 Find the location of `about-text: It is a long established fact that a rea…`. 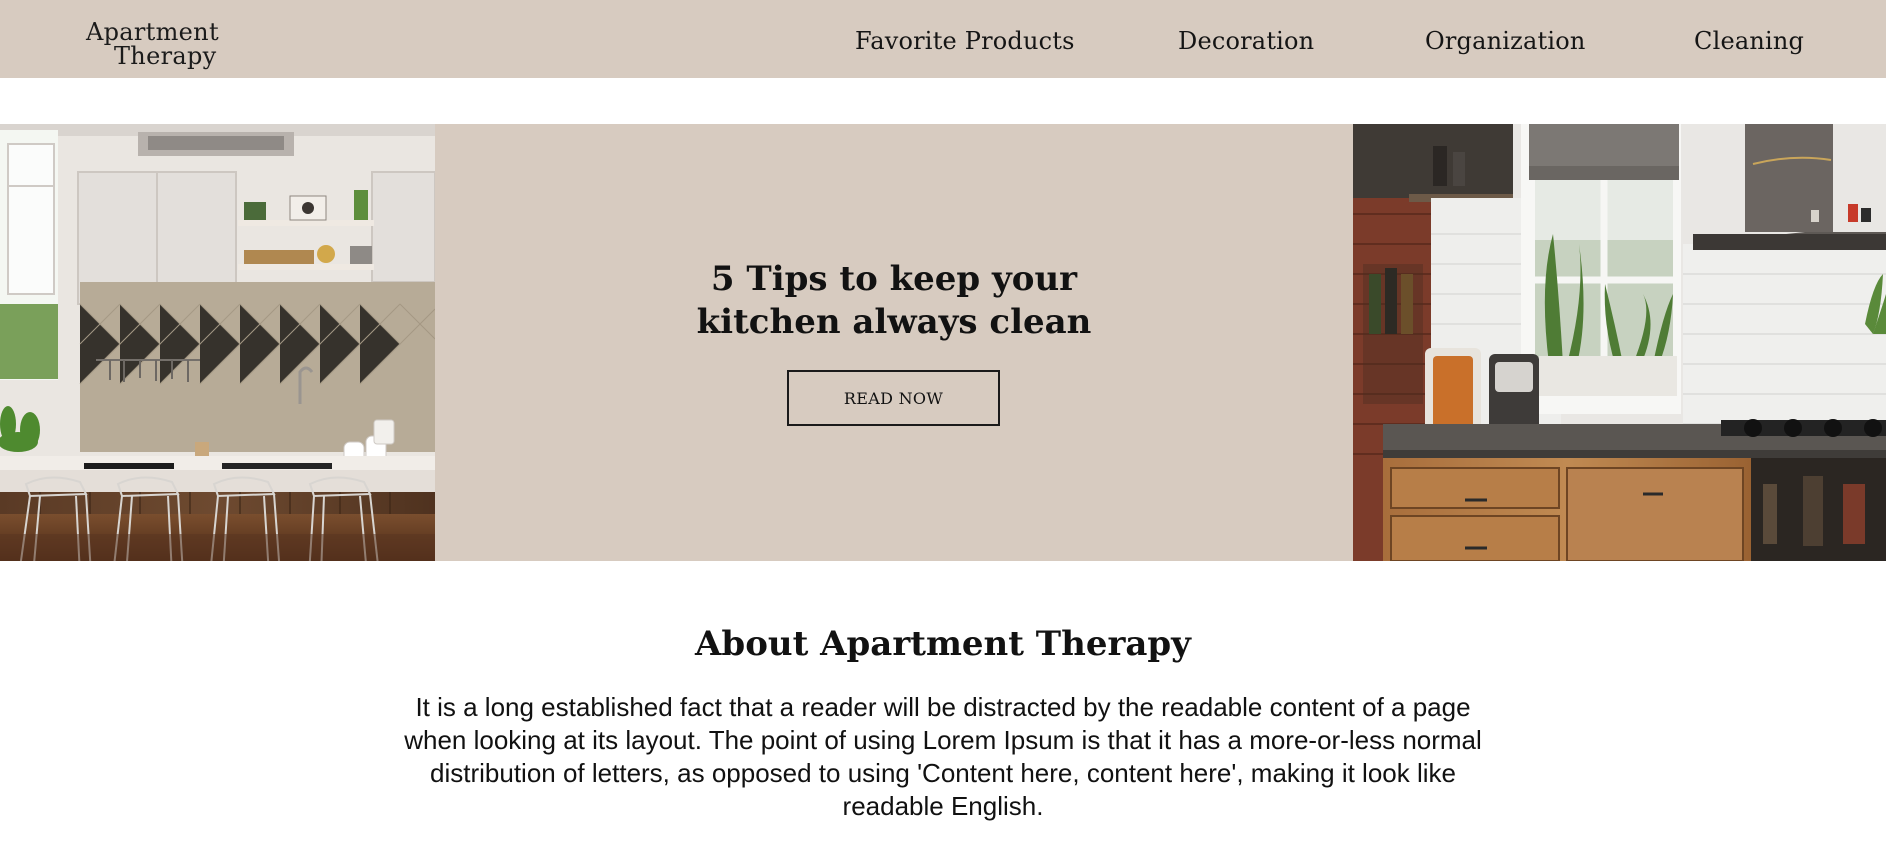

about-text: It is a long established fact that a rea… is located at coordinates (943, 756).